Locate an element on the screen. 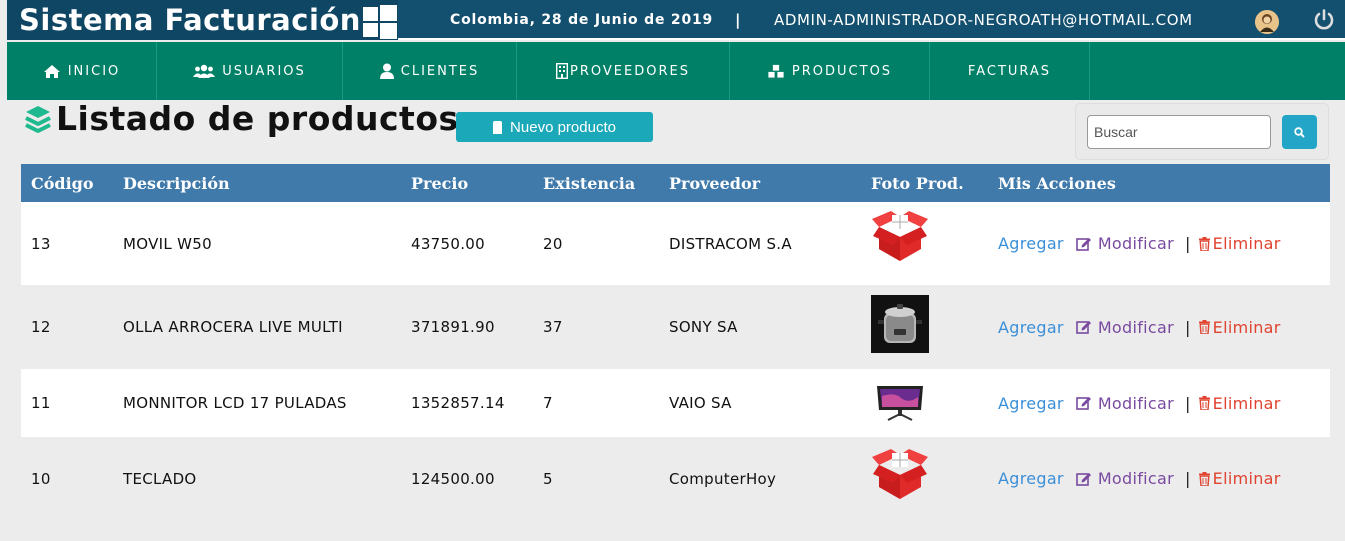  cell-price: 43750.00 is located at coordinates (448, 243).